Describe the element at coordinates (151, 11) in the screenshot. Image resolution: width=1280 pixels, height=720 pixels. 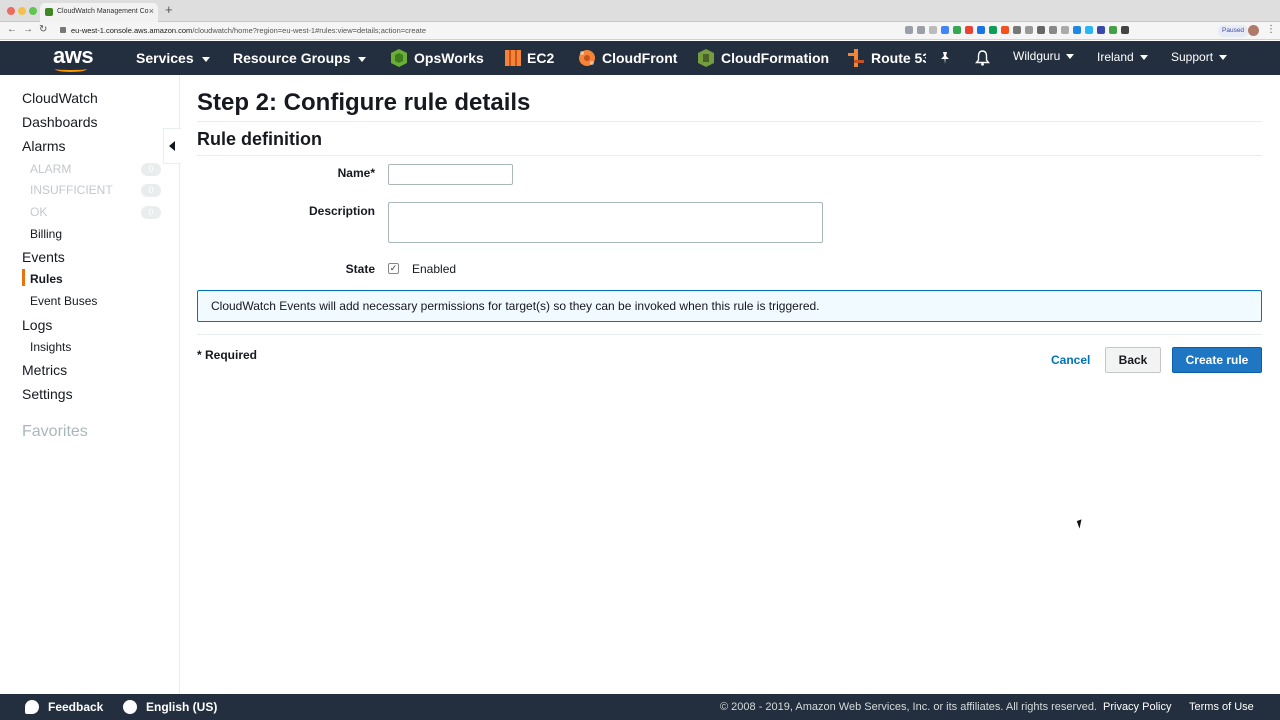
I see `tab-close-icon: ×` at that location.